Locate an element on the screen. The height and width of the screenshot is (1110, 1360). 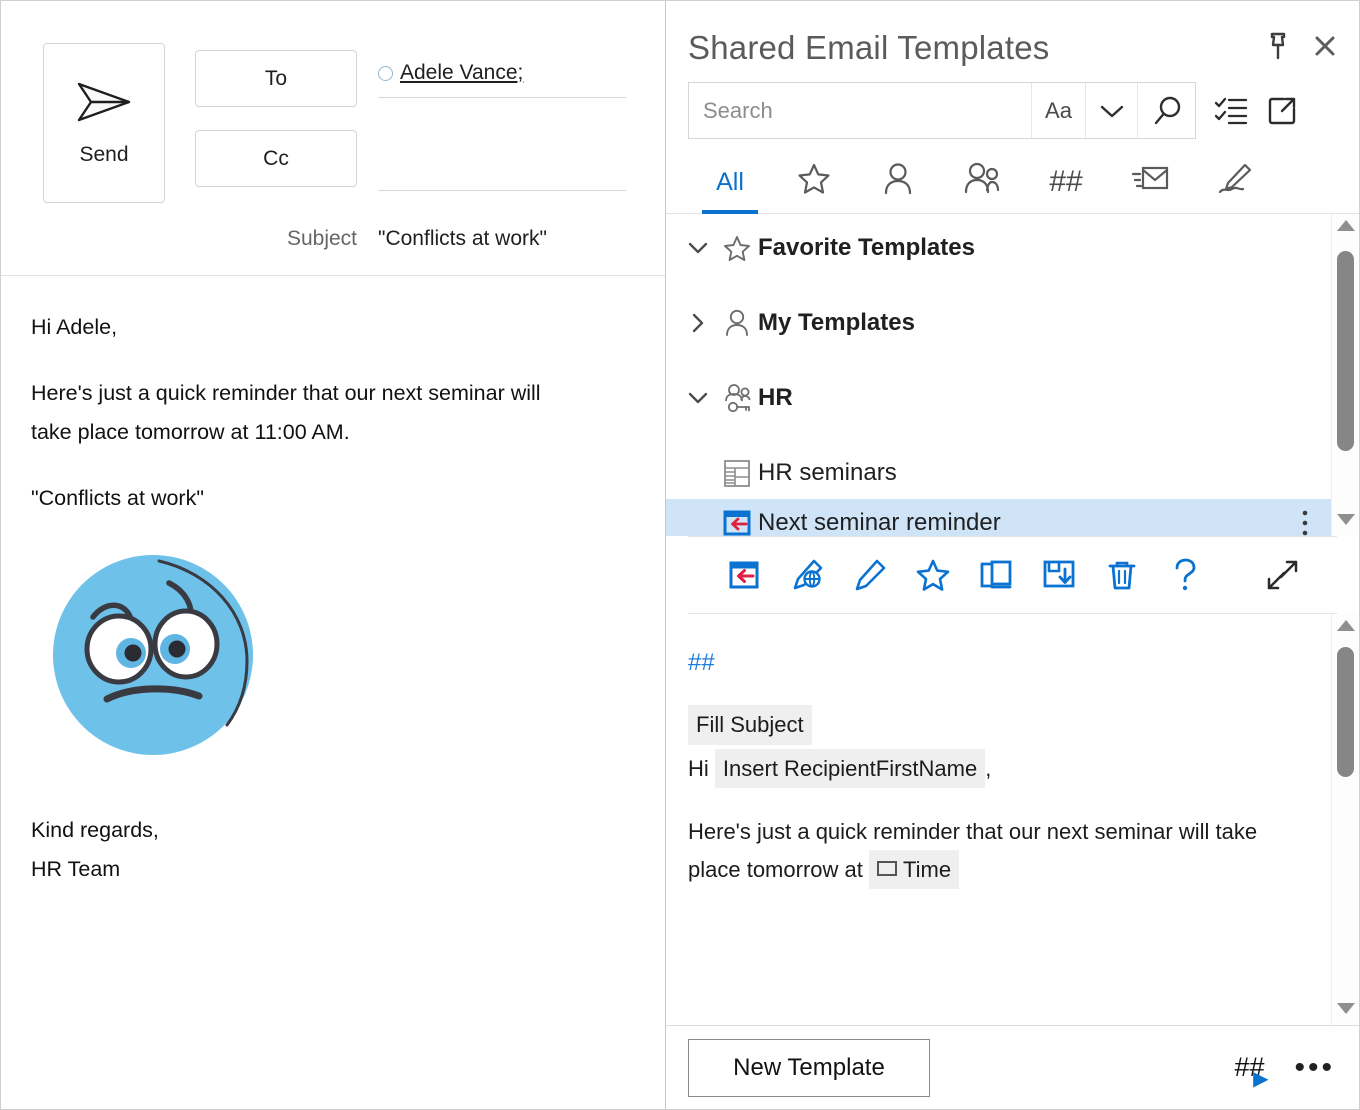
presence-icon is located at coordinates (385, 73).